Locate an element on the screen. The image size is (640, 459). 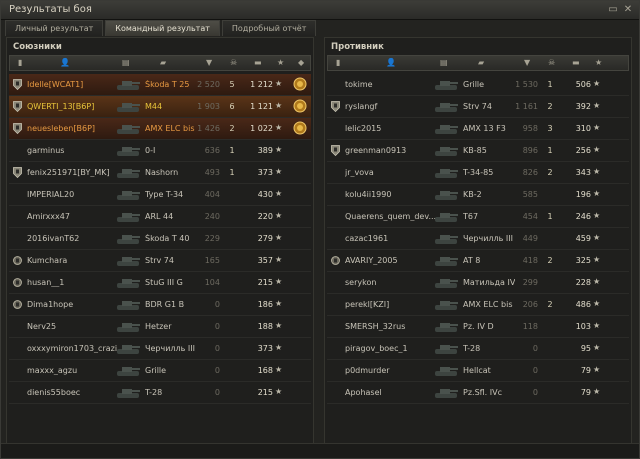
player-name: serykon is located at coordinates (395, 282).